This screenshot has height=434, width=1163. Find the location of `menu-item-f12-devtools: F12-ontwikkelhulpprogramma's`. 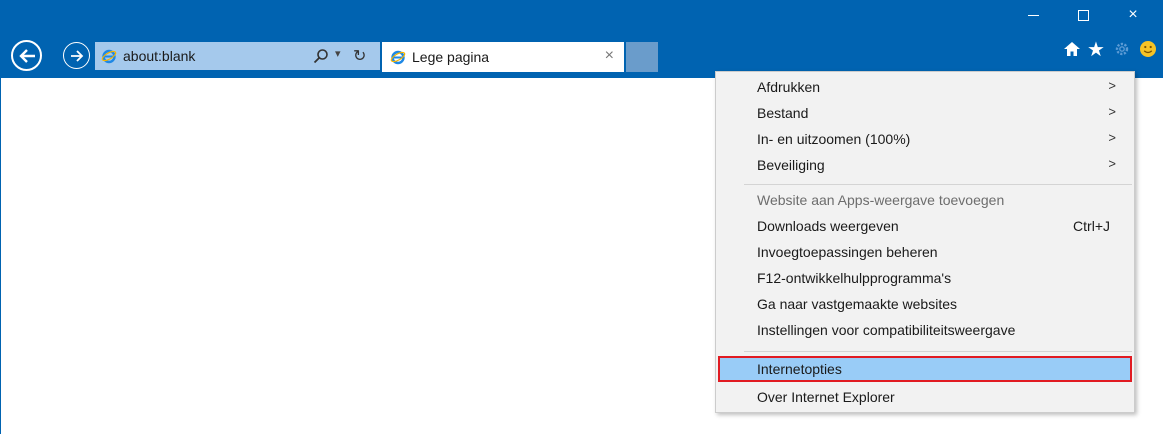

menu-item-f12-devtools: F12-ontwikkelhulpprogramma's is located at coordinates (925, 278).